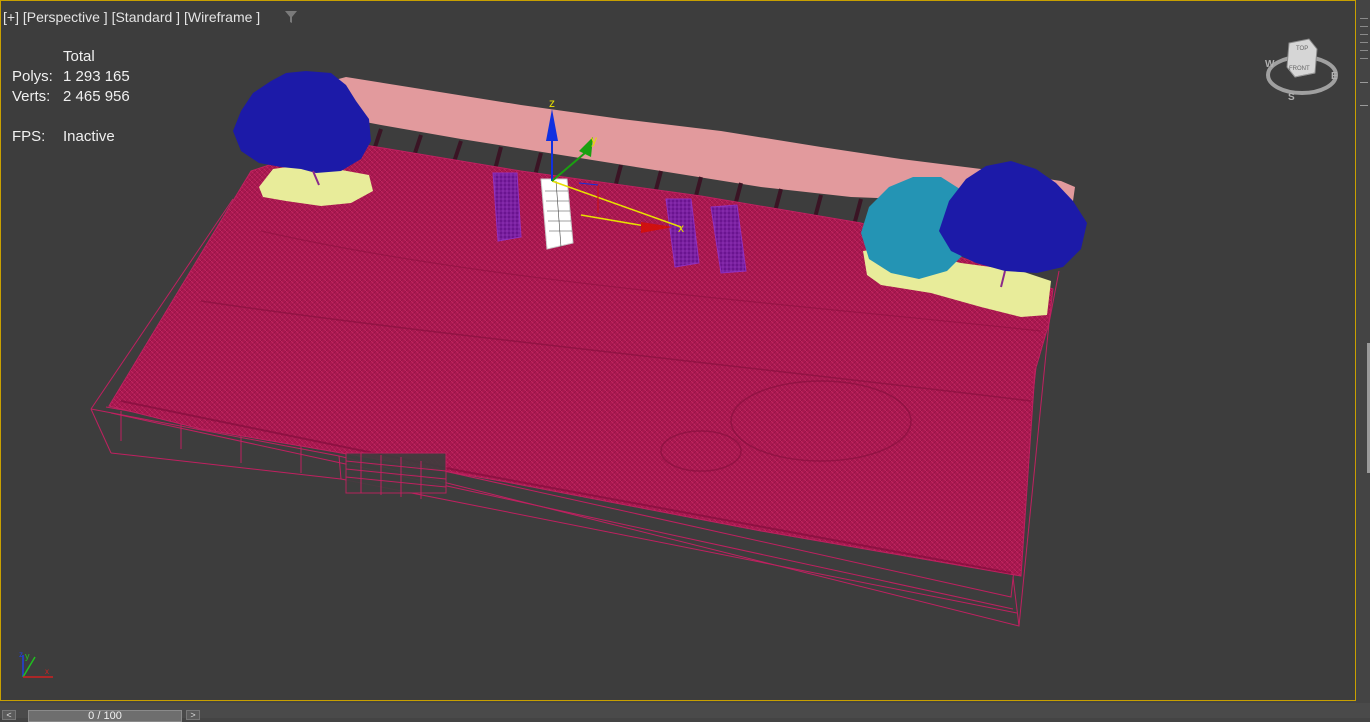 This screenshot has width=1370, height=722. I want to click on viewcube-front-label: FRONT, so click(1299, 69).